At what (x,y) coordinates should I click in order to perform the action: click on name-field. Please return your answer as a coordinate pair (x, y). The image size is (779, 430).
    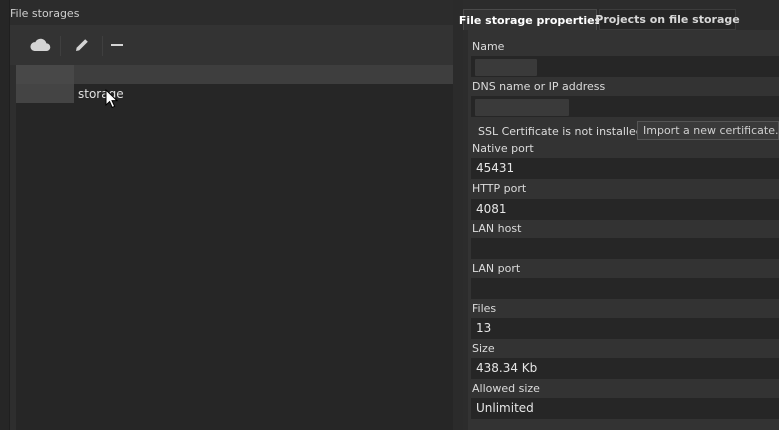
    Looking at the image, I should click on (625, 66).